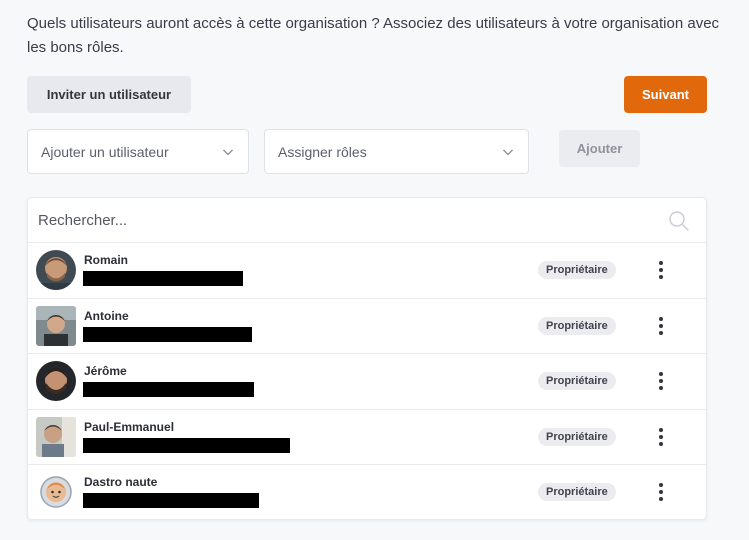 This screenshot has width=749, height=540. What do you see at coordinates (665, 94) in the screenshot?
I see `next-button: Suivant` at bounding box center [665, 94].